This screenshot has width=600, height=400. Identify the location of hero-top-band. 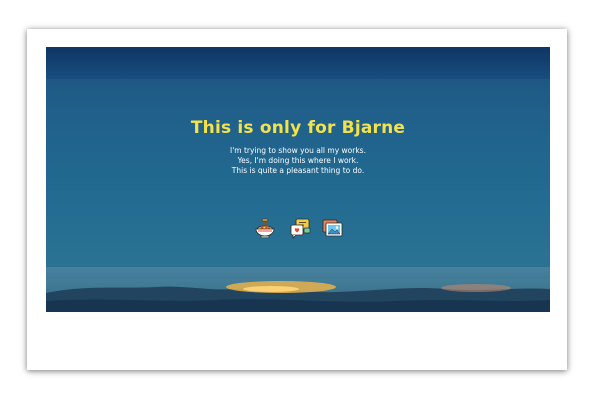
(298, 63).